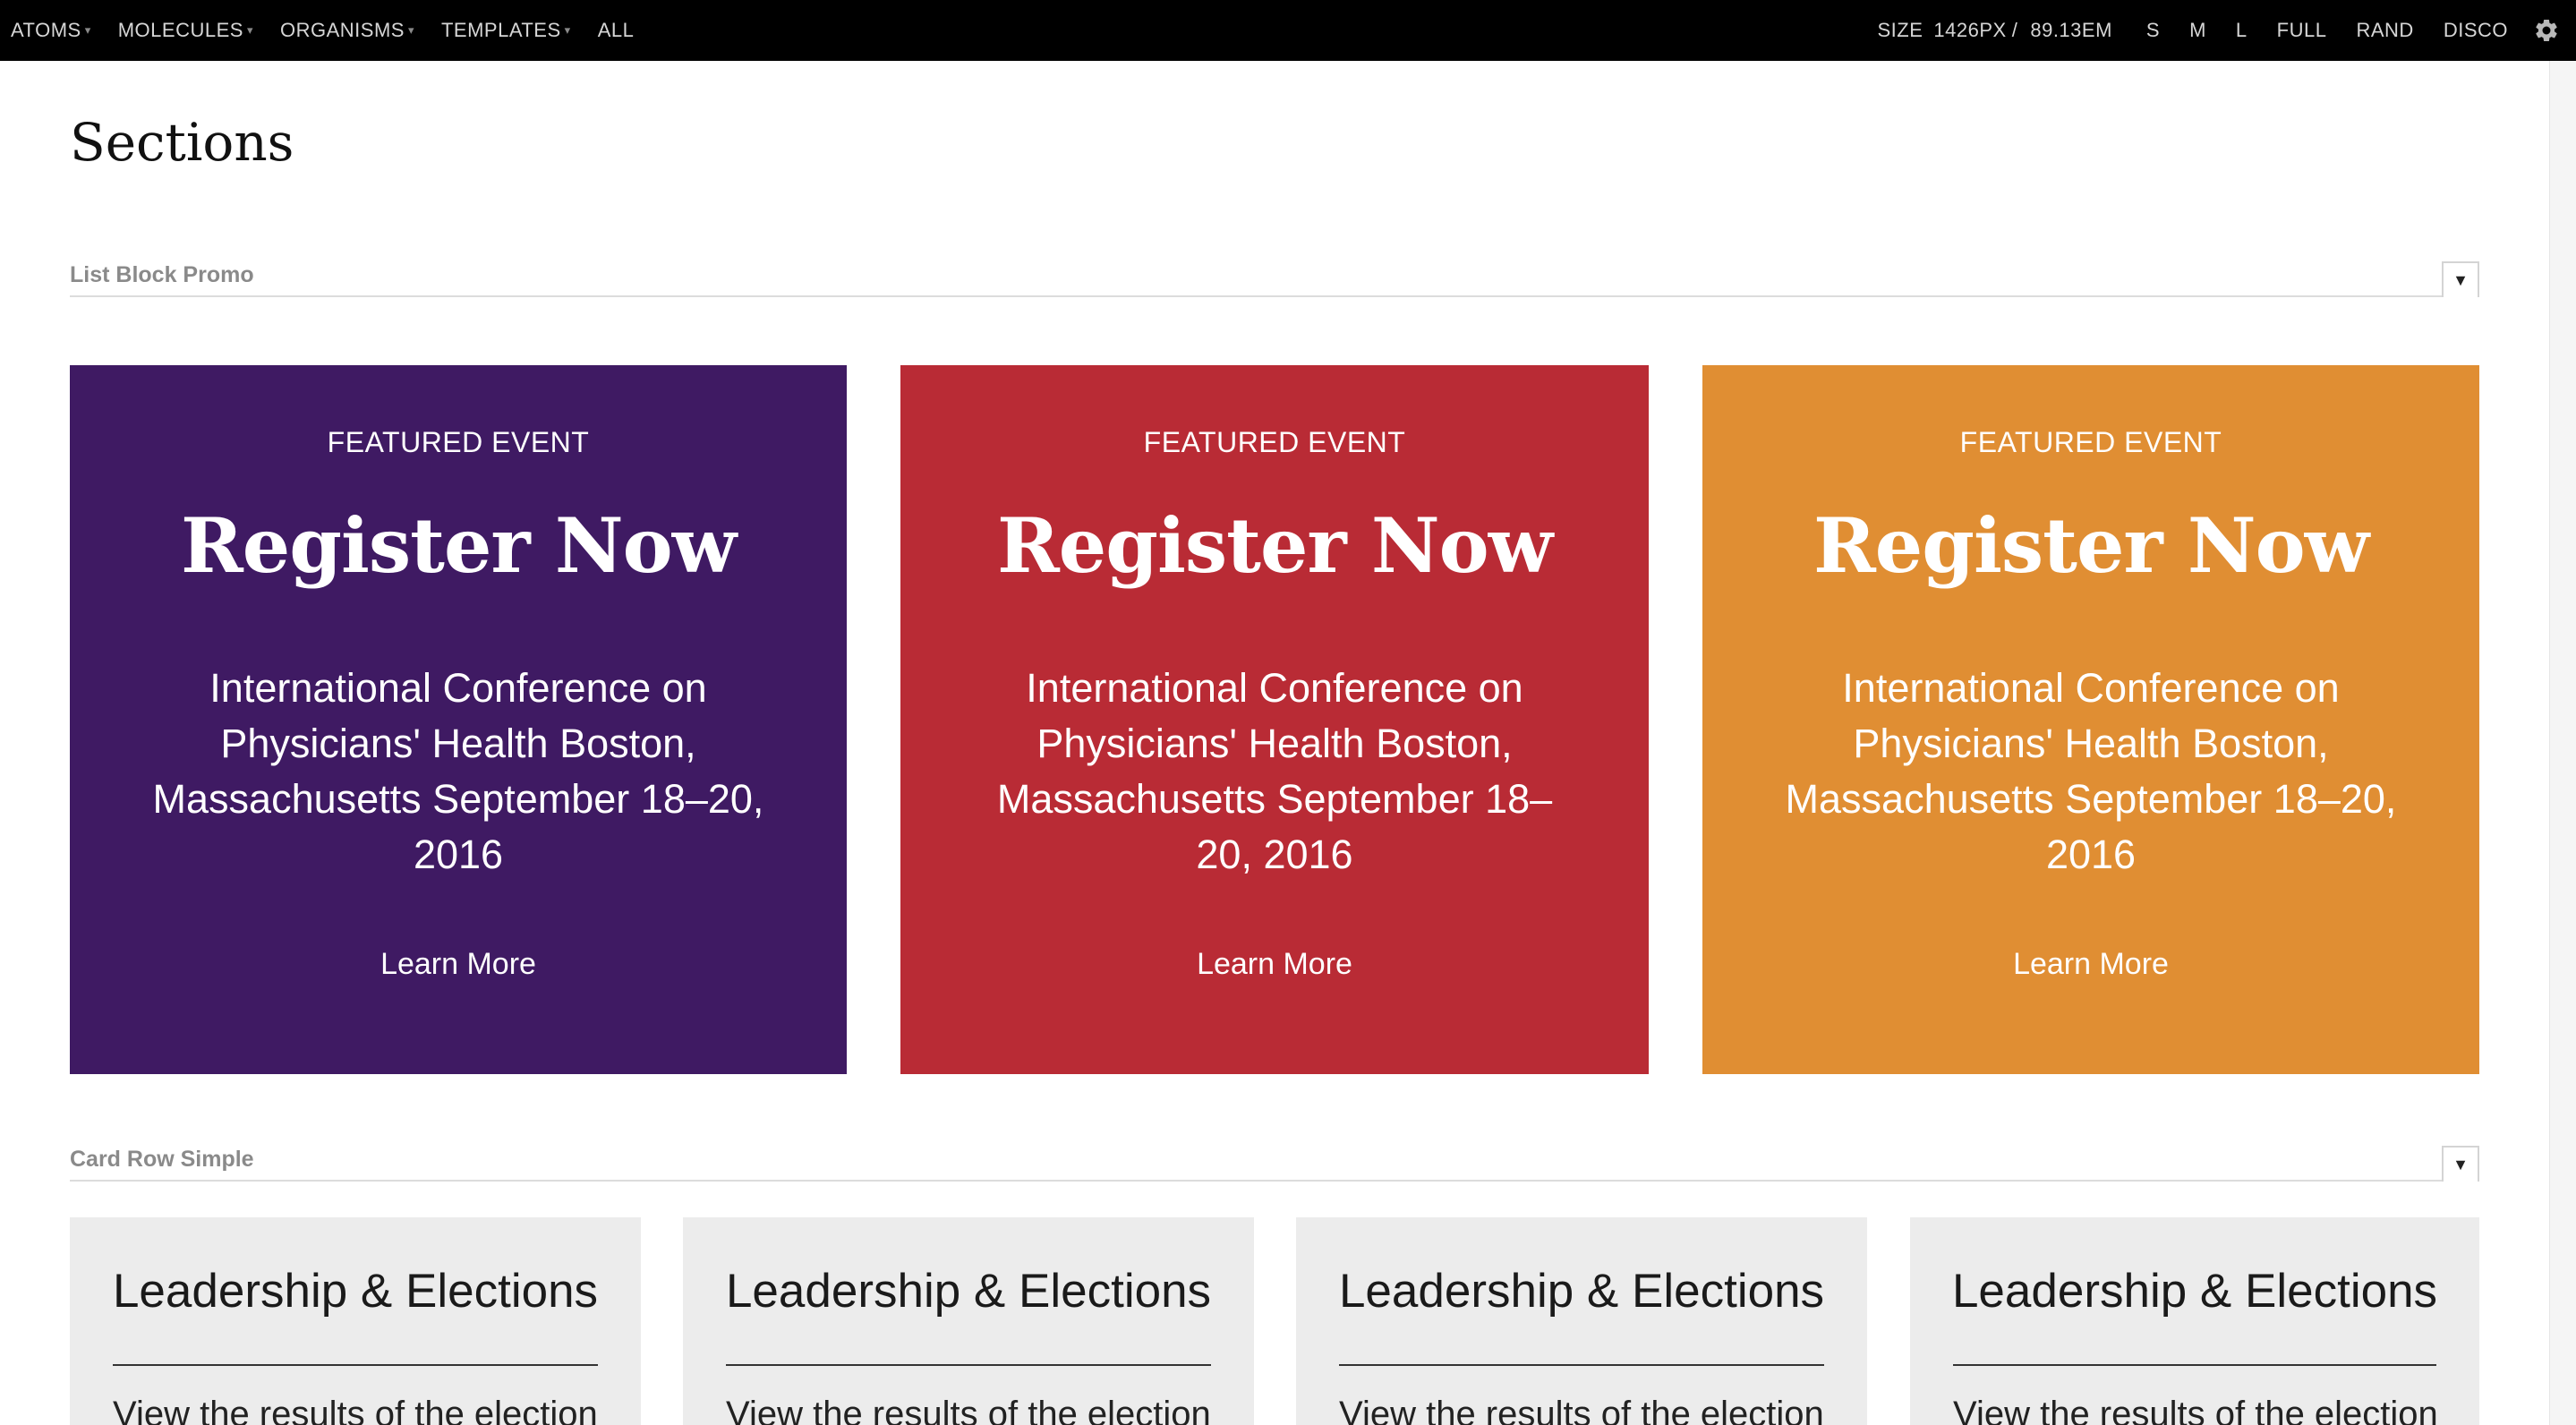  Describe the element at coordinates (2384, 30) in the screenshot. I see `viewport-random-button: RAND` at that location.